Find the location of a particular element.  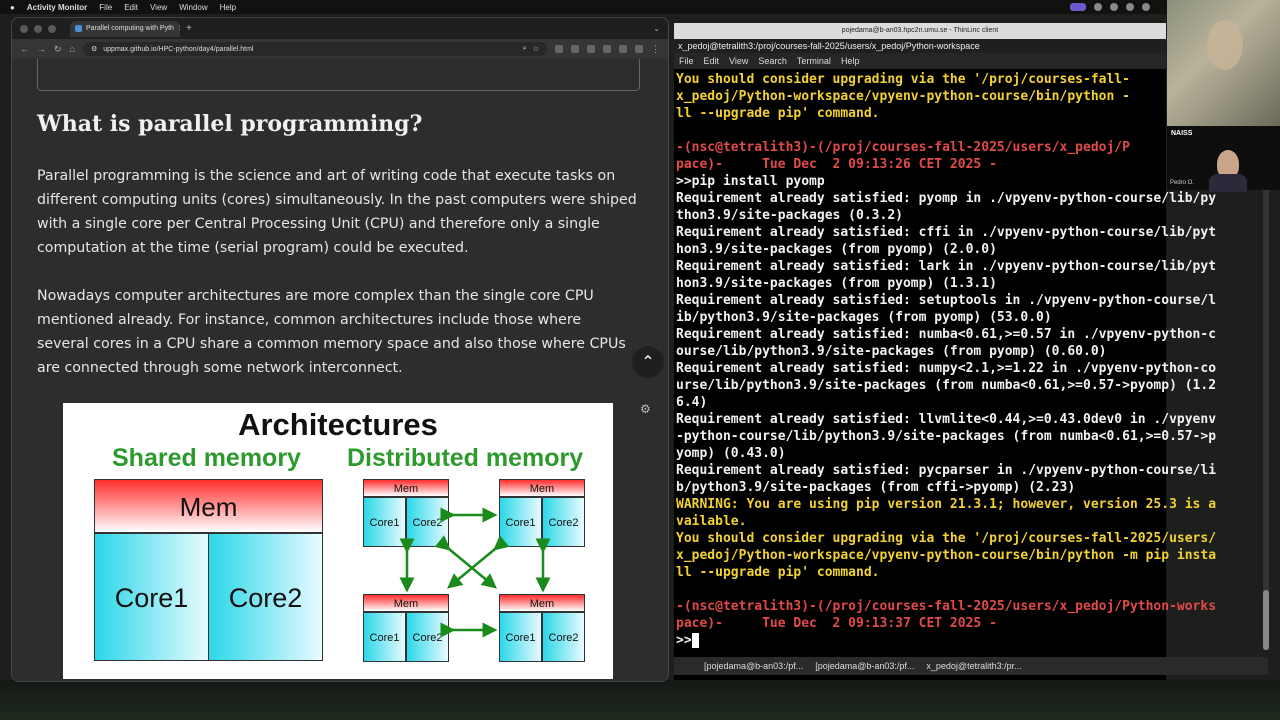

terminal-line: vailable. is located at coordinates (711, 521).